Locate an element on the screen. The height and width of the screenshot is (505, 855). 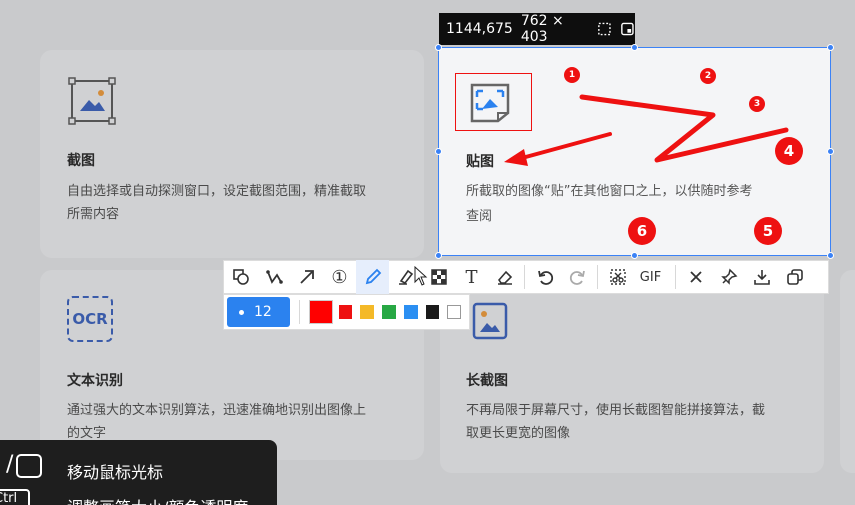
slash-glyph: / is located at coordinates (10, 464).